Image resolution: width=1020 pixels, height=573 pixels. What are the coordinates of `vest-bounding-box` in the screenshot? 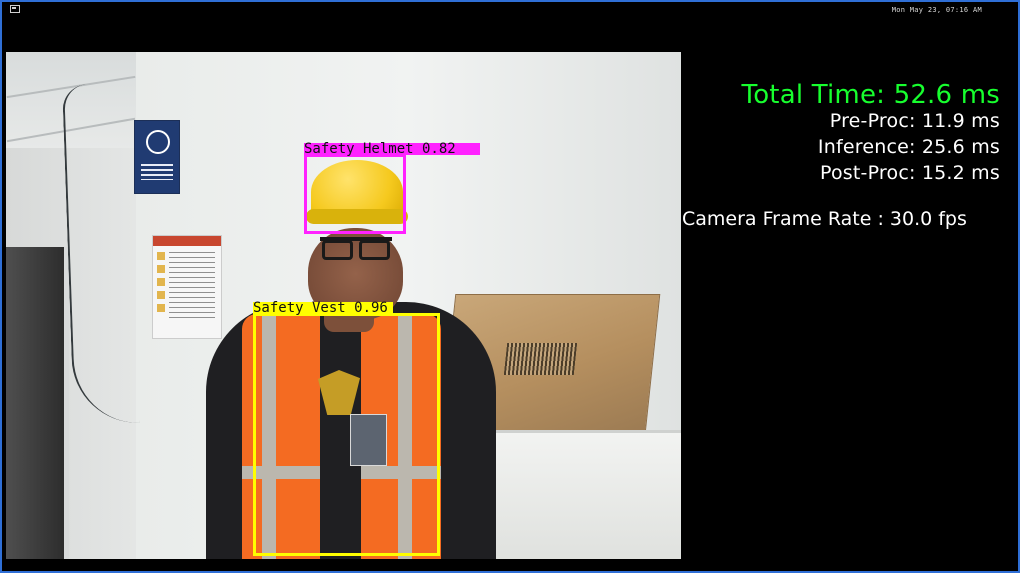 It's located at (346, 434).